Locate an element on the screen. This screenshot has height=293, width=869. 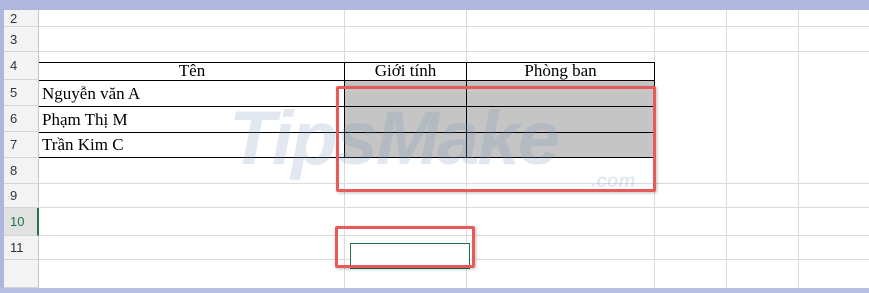
row-header-7: 7 is located at coordinates (21, 145).